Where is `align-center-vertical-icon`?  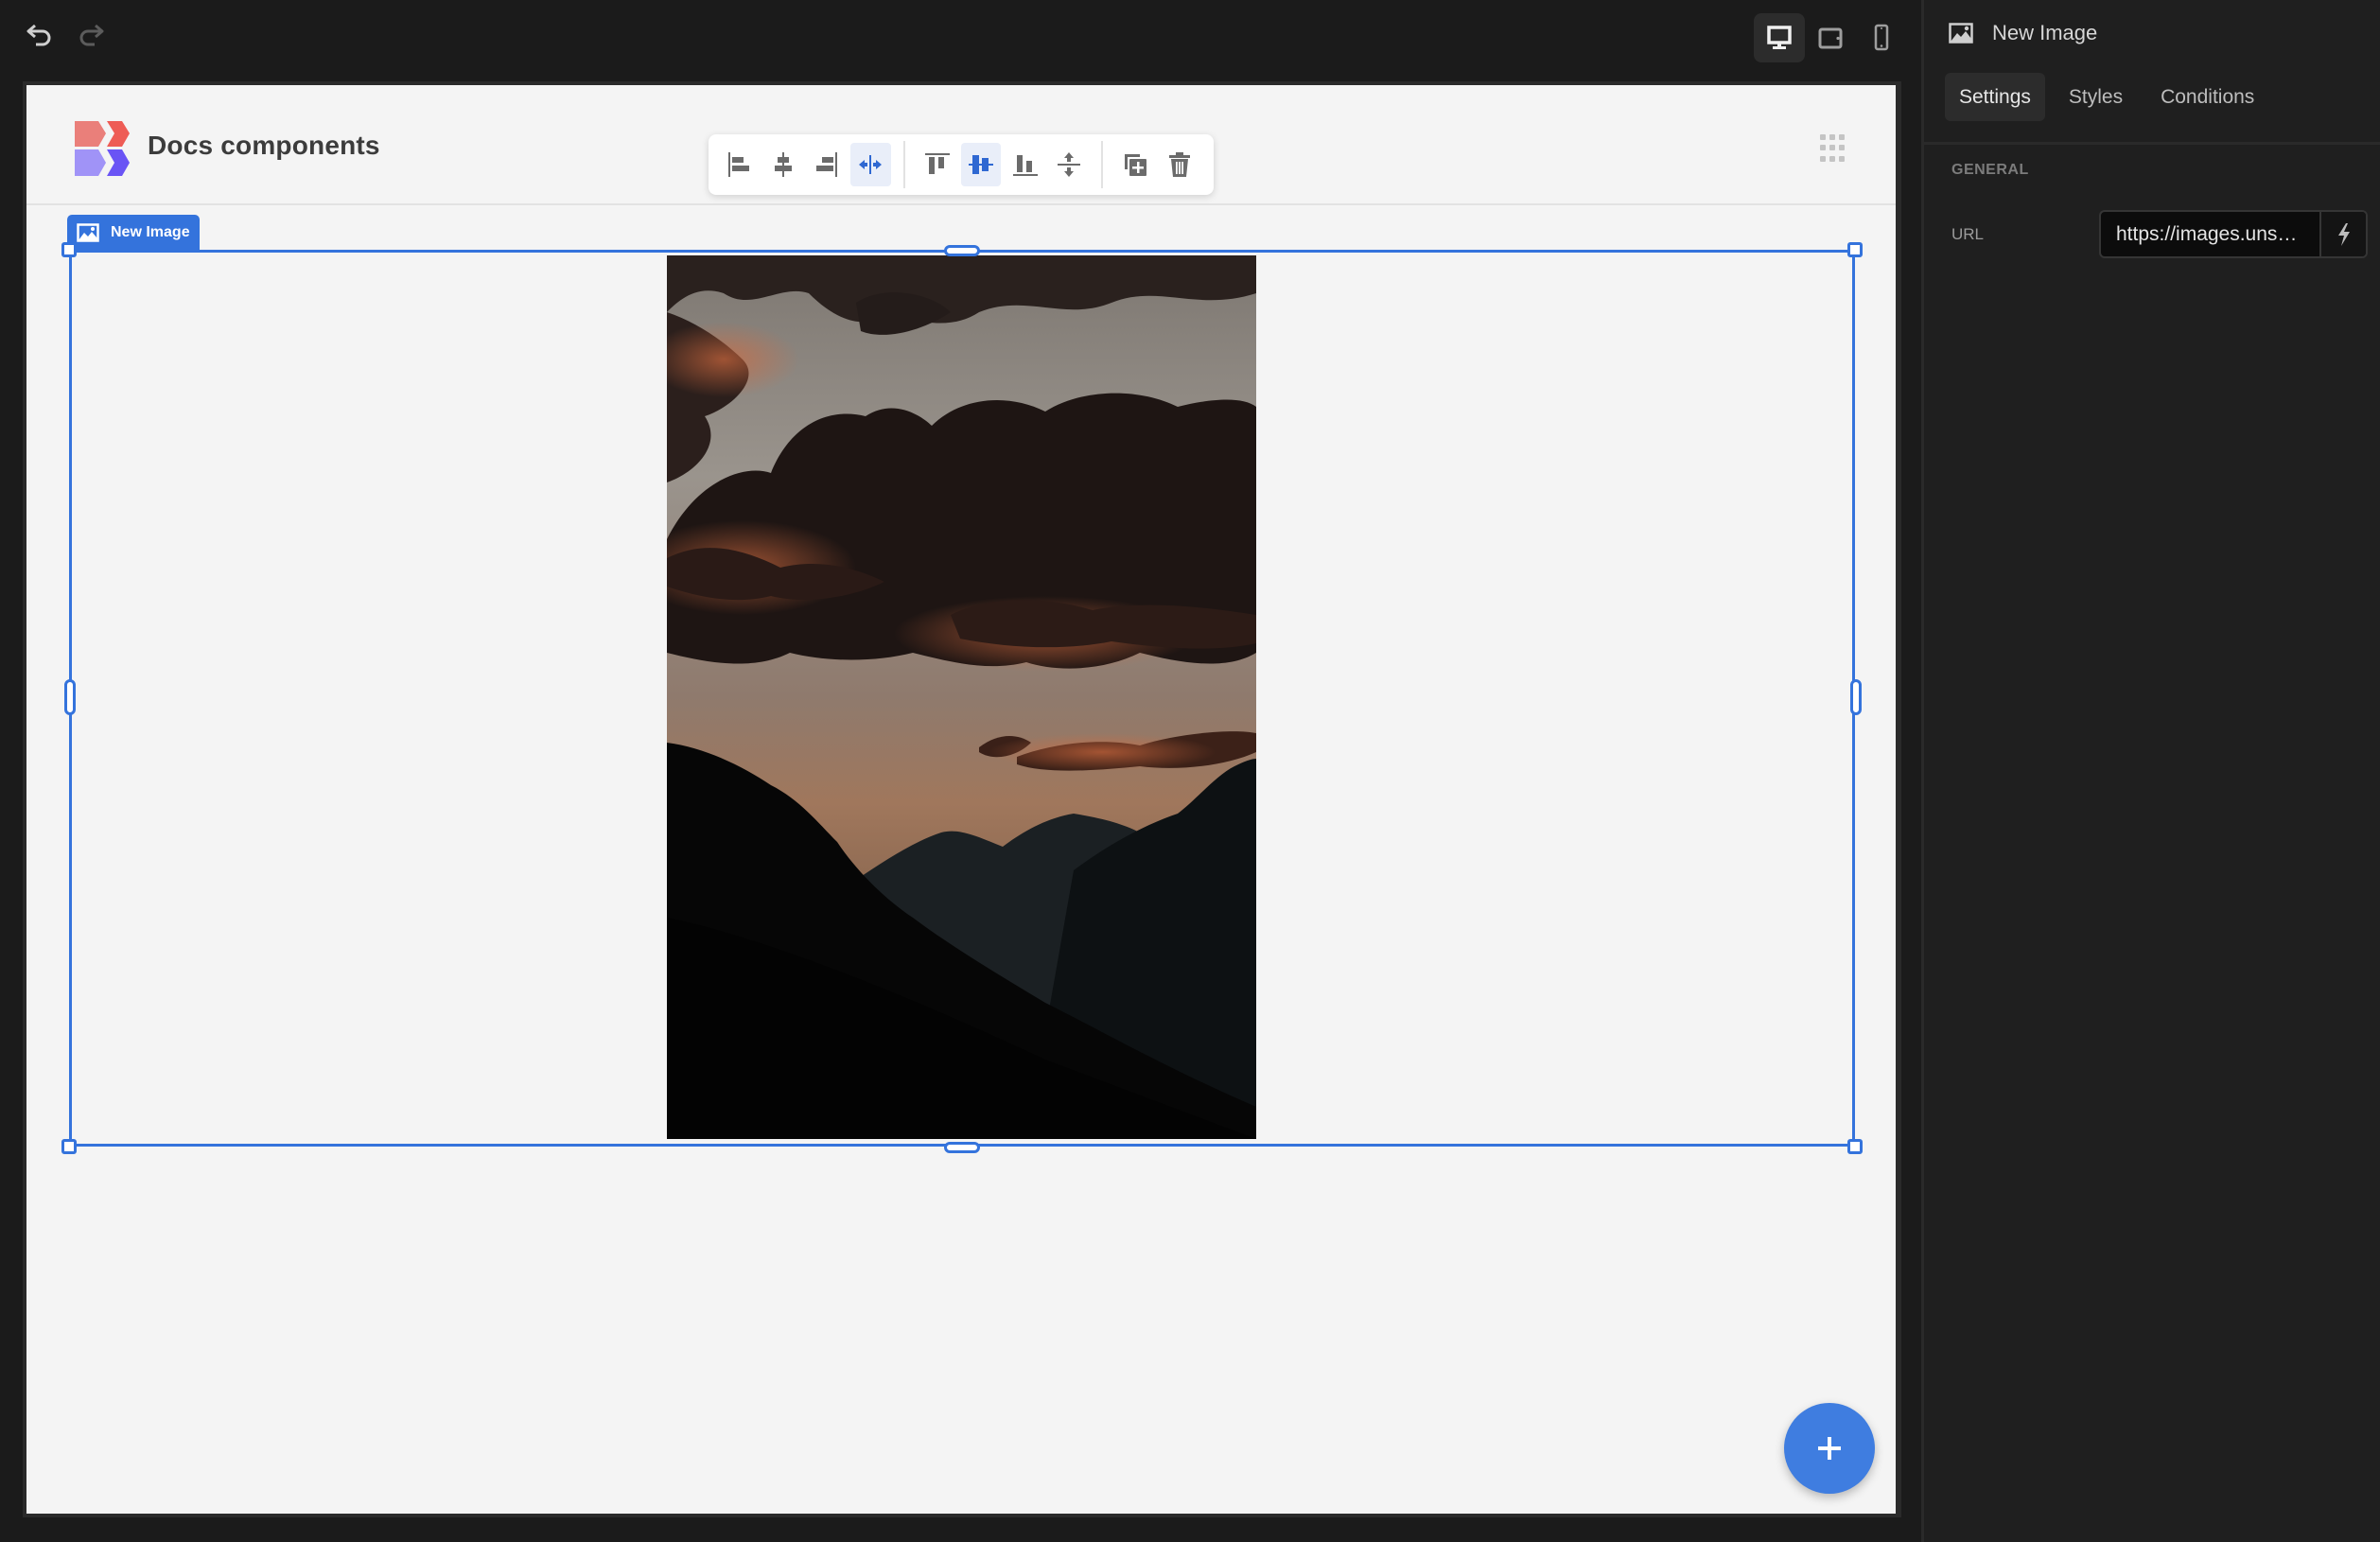 align-center-vertical-icon is located at coordinates (982, 164).